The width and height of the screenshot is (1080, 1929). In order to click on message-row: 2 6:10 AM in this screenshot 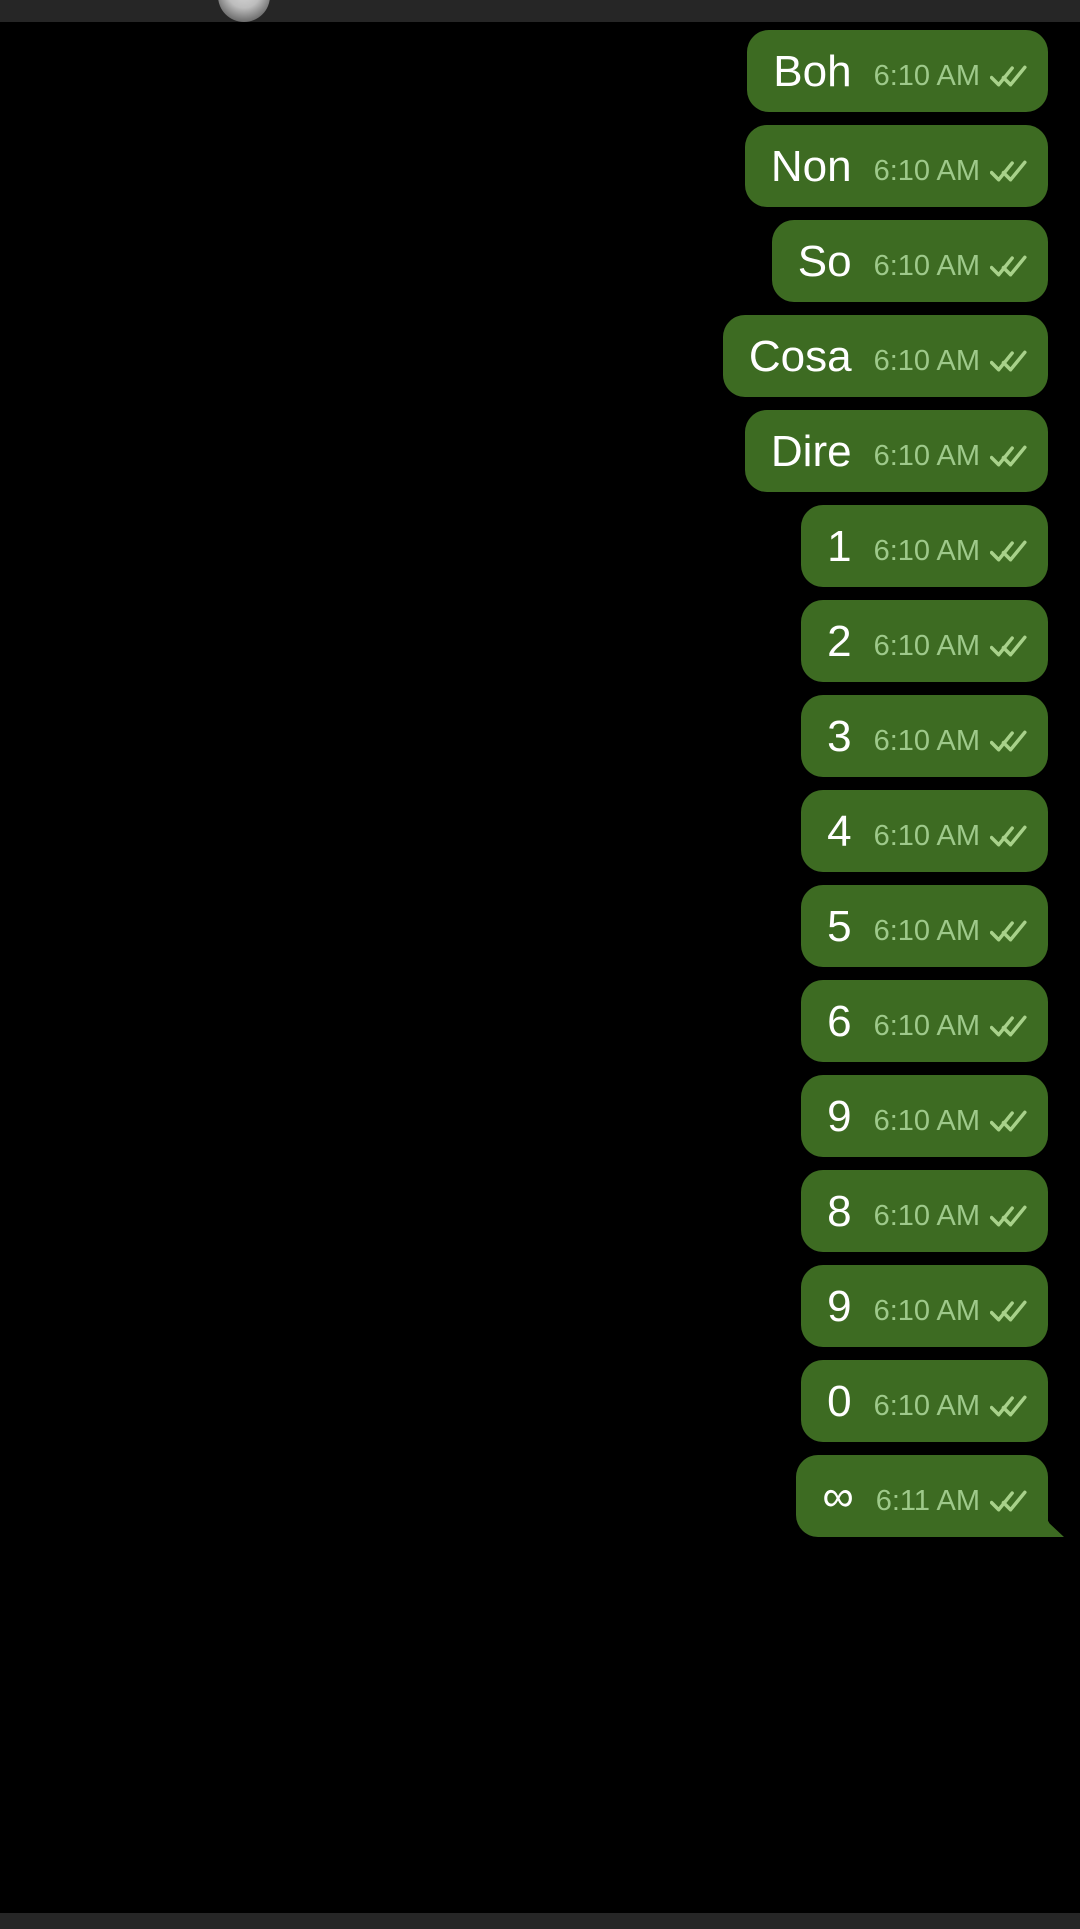, I will do `click(524, 641)`.